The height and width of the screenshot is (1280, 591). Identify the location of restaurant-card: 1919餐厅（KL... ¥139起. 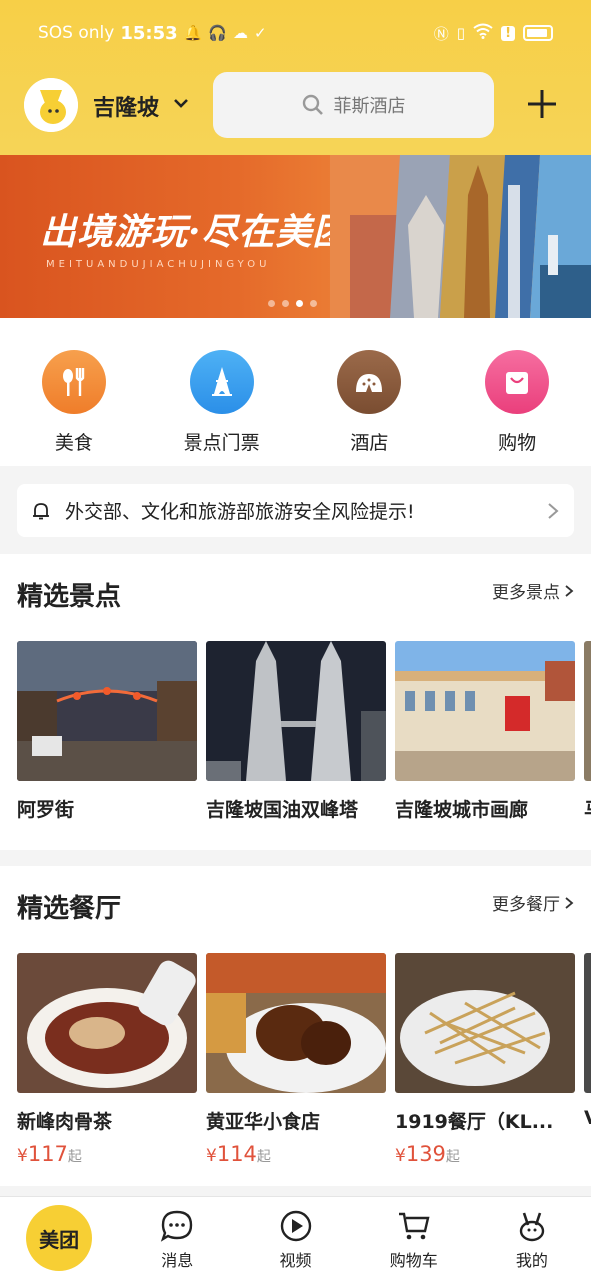
(485, 1059).